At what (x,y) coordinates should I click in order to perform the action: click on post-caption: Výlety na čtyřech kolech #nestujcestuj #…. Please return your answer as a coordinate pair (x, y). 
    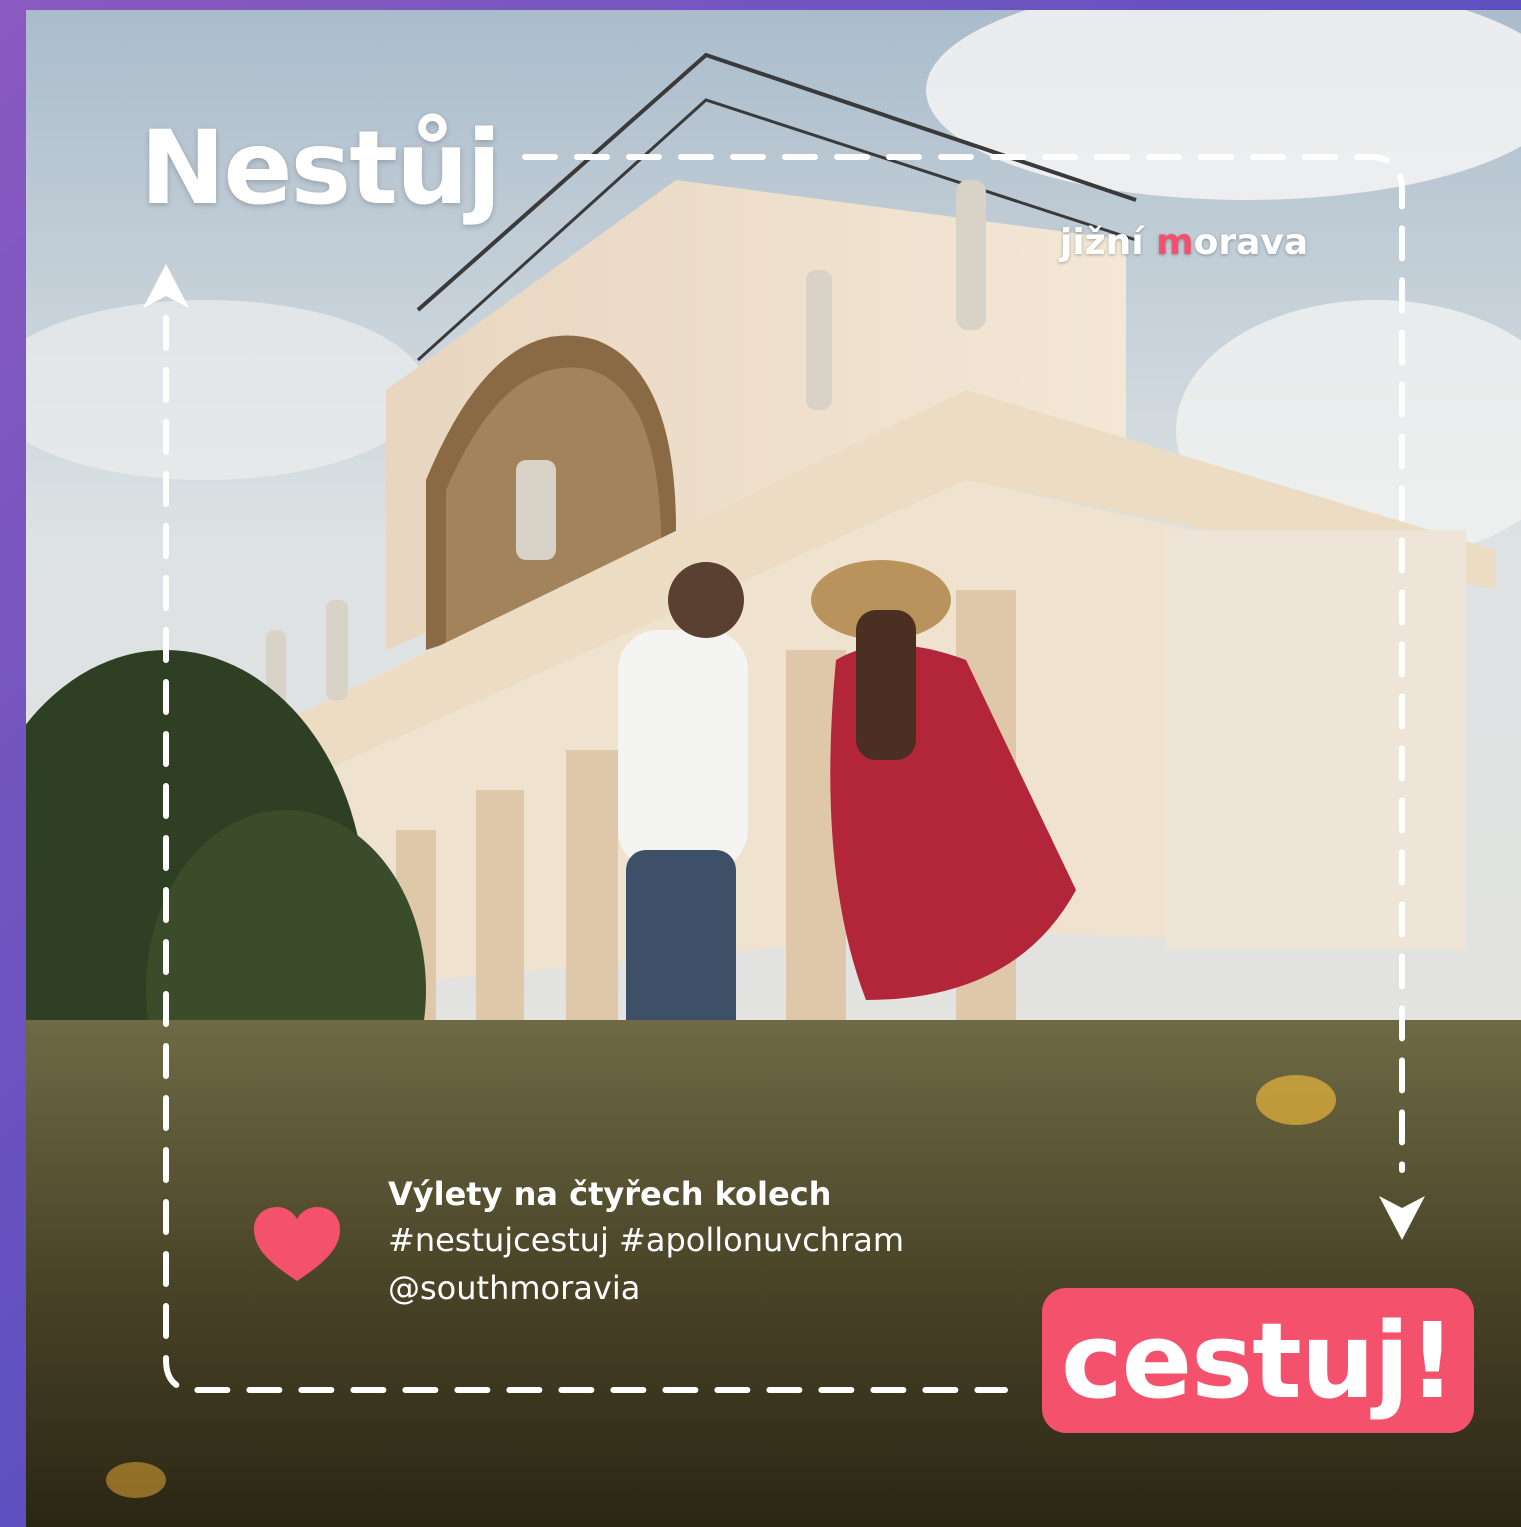
    Looking at the image, I should click on (646, 1242).